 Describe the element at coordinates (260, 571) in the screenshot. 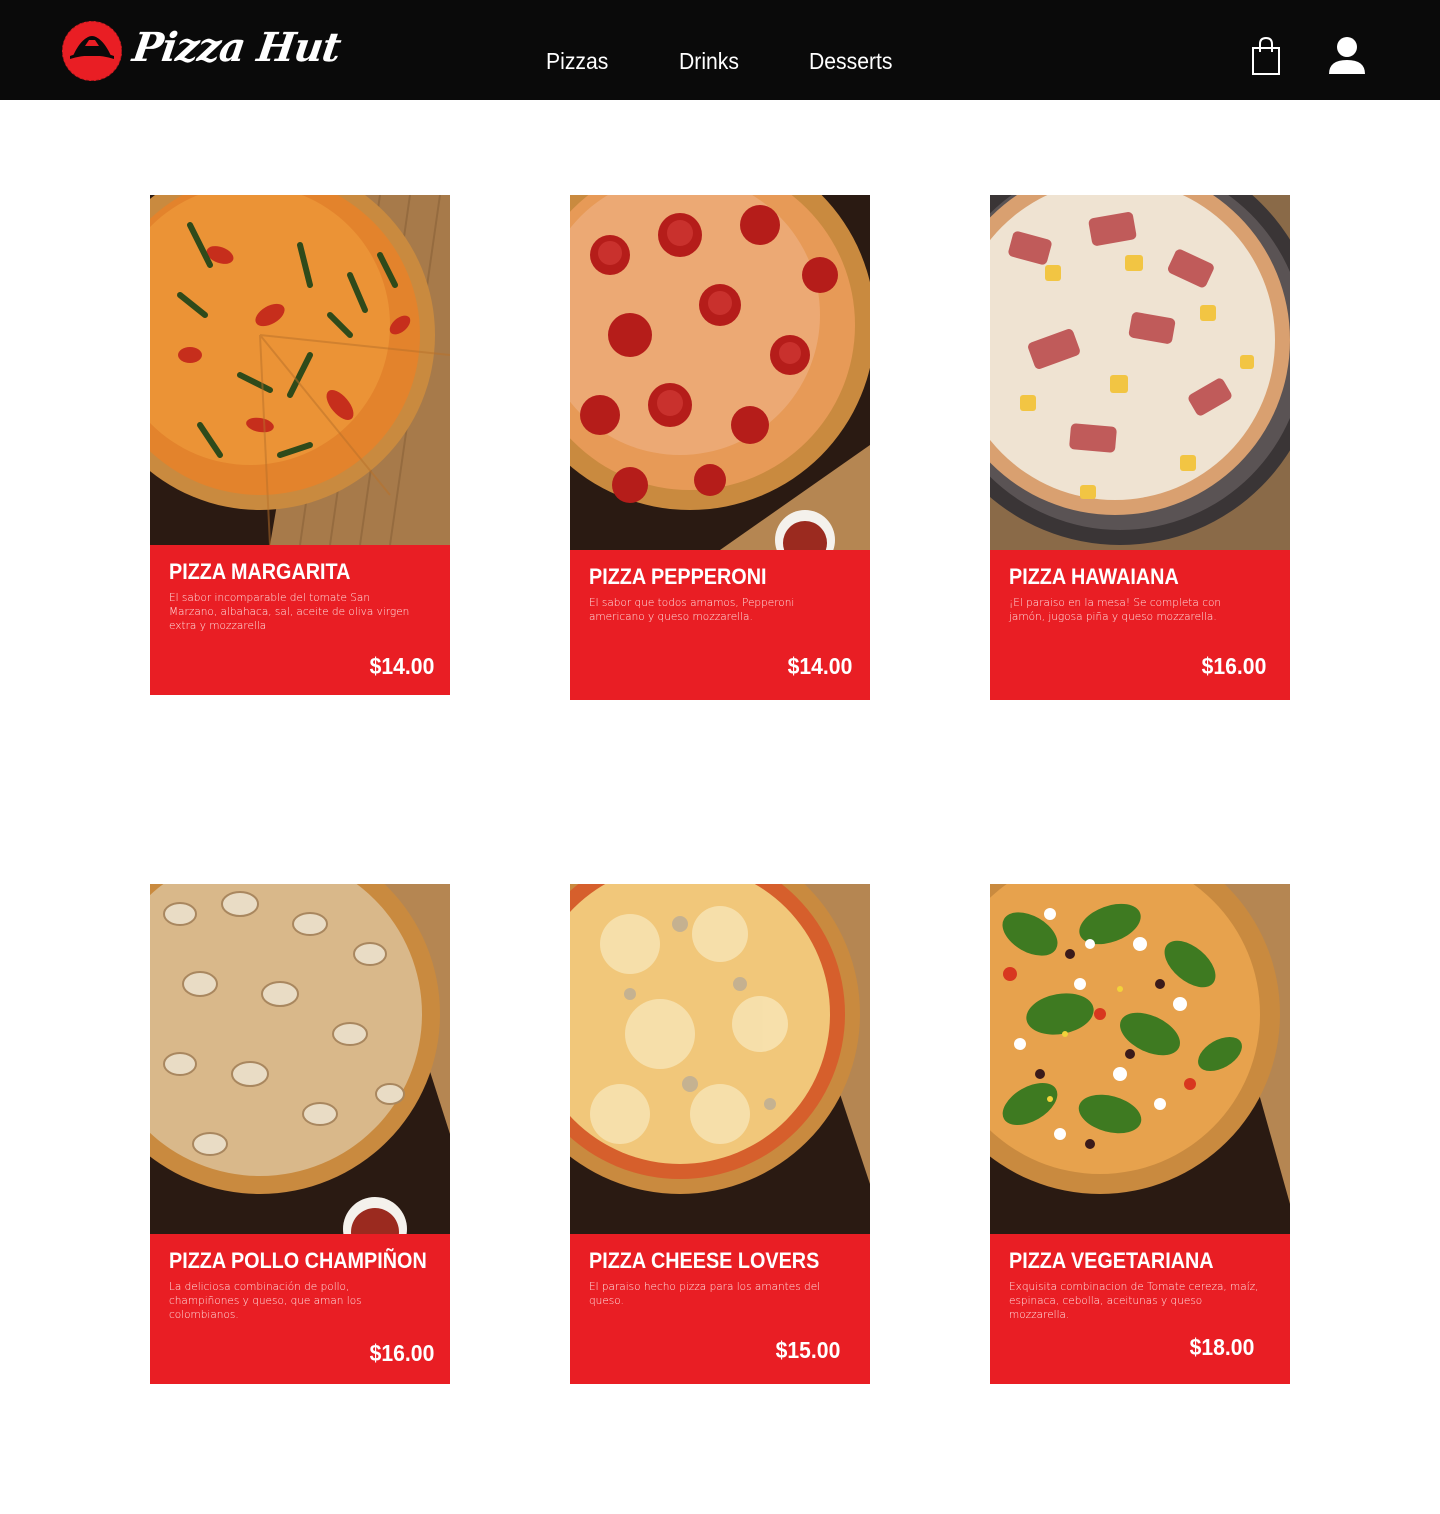

I see `product-title: PIZZA MARGARITA` at that location.